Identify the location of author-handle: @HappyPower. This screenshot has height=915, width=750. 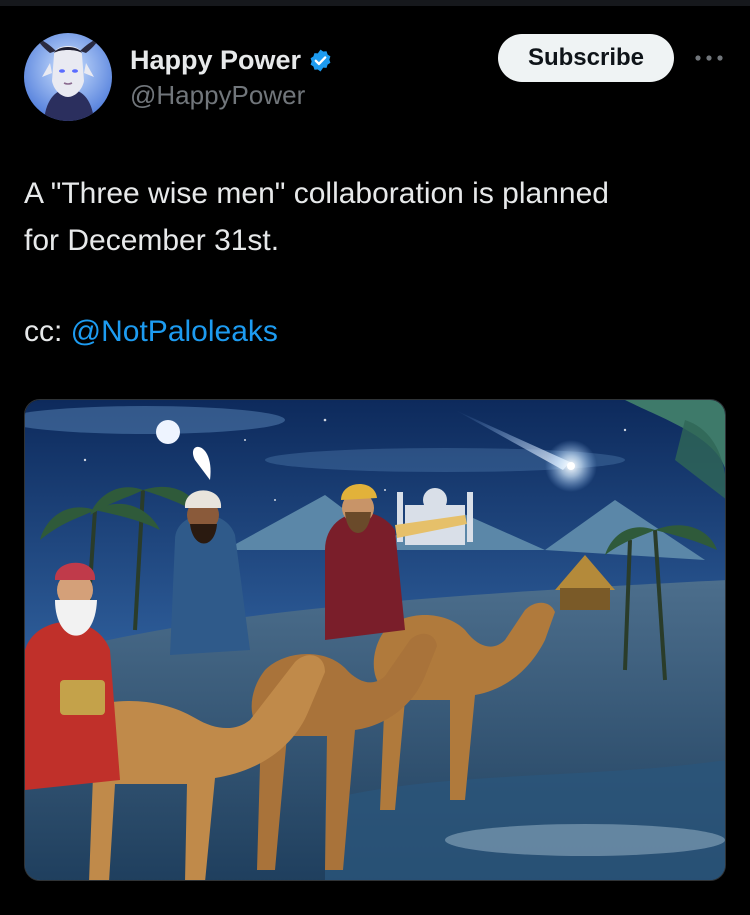
(217, 95).